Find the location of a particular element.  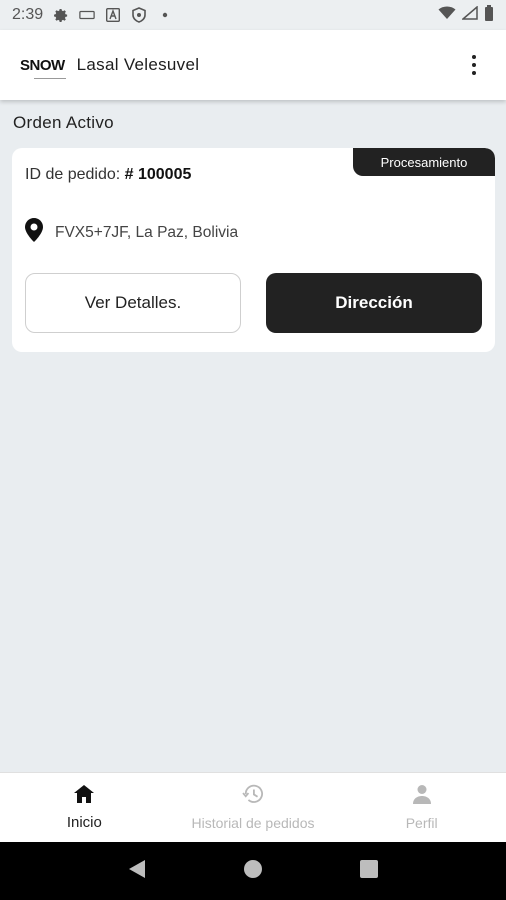

nav-item-history: Historial de pedidos is located at coordinates (253, 807).